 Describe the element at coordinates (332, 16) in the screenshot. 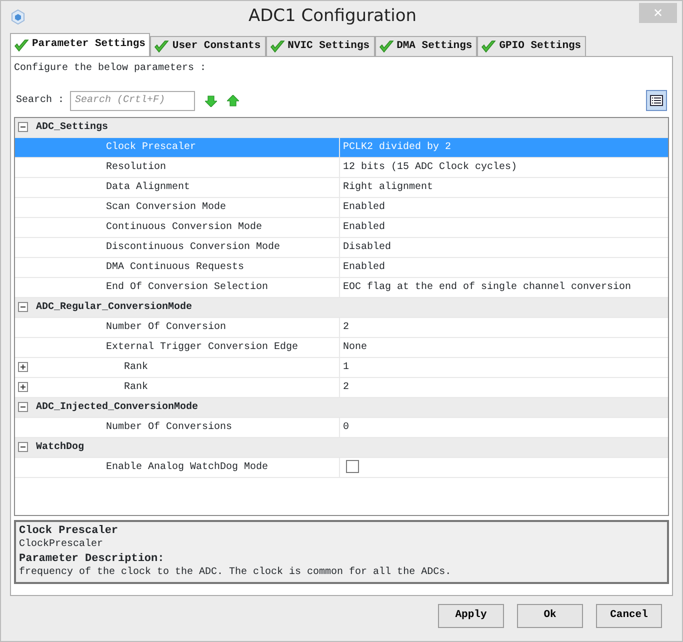

I see `window-title: ADC1 Configuration` at that location.